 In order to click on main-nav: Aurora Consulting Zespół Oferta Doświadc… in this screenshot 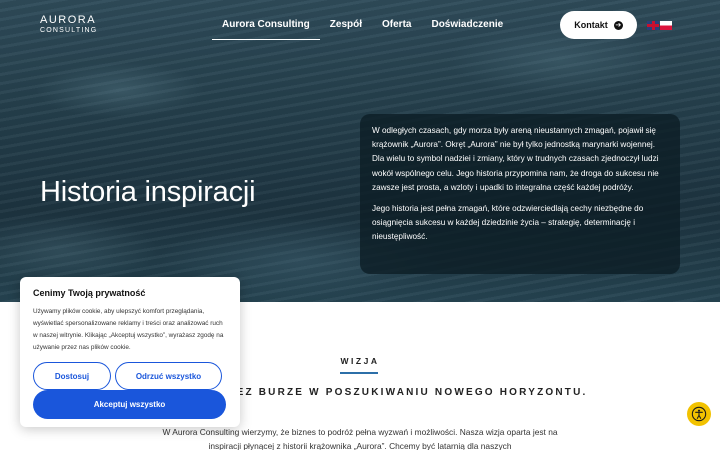, I will do `click(362, 29)`.